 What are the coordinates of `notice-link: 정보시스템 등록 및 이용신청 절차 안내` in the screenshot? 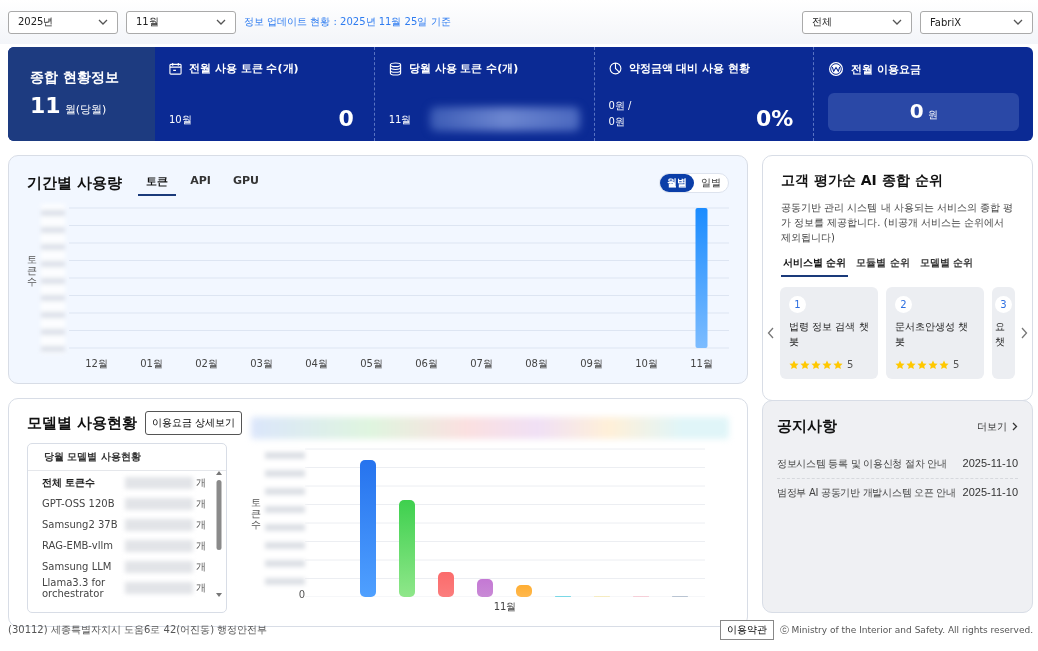 It's located at (862, 464).